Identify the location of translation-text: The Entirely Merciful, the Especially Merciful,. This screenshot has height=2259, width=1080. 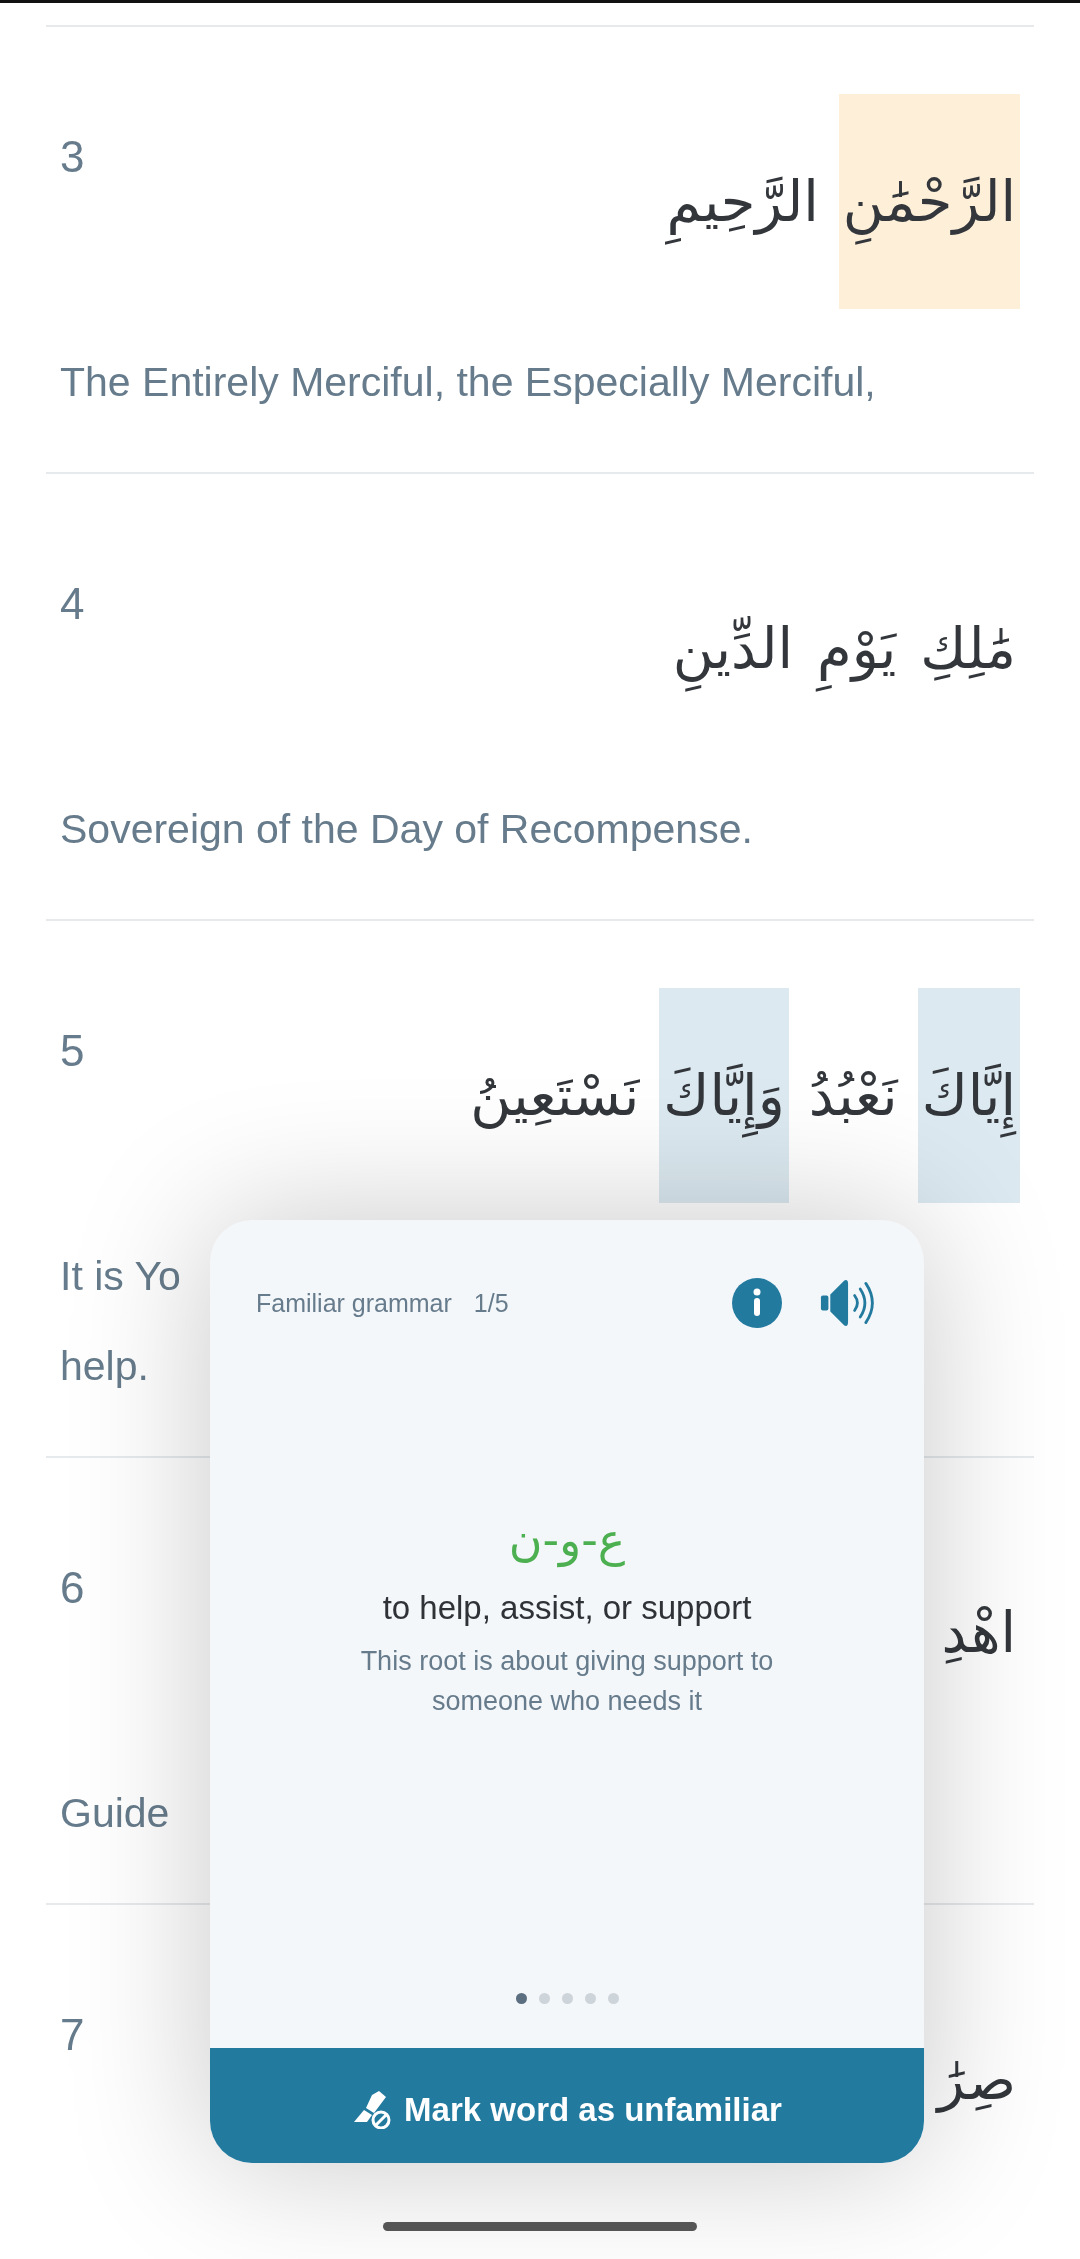
(468, 382).